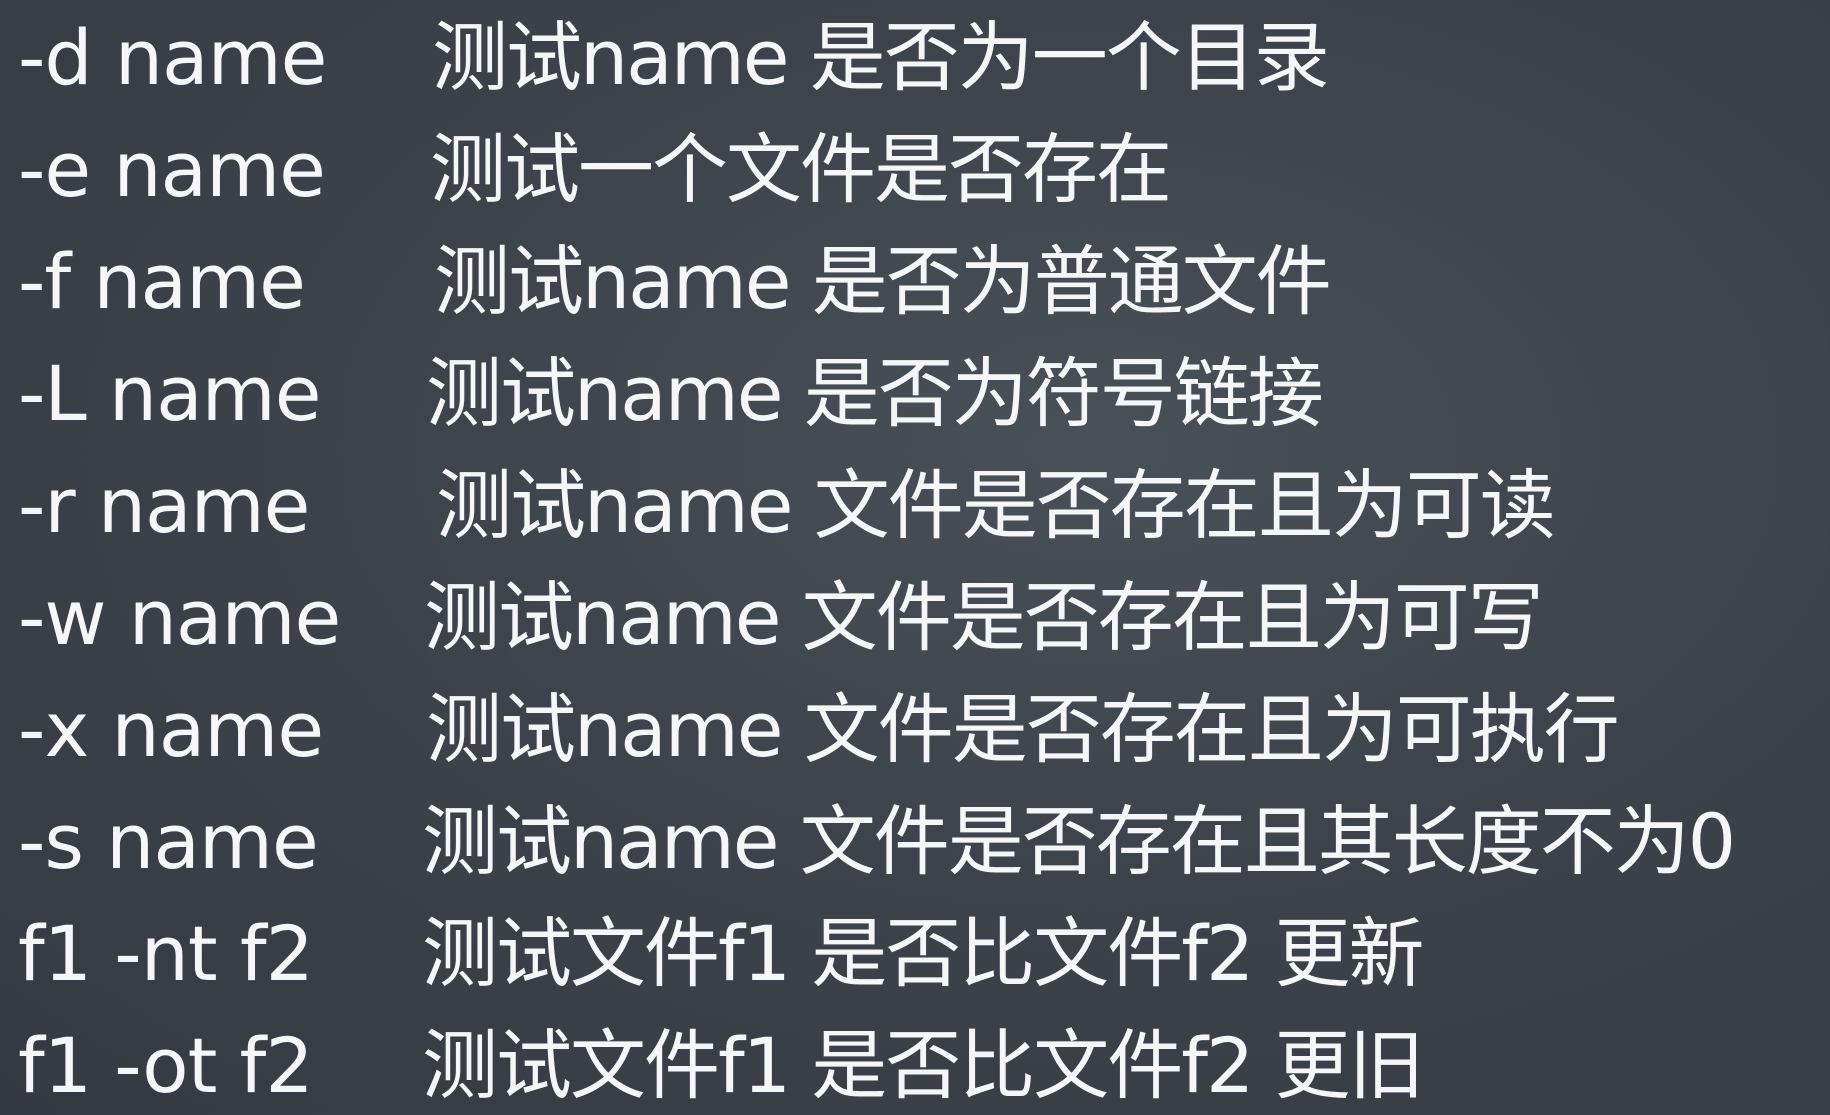 This screenshot has width=1830, height=1115. I want to click on operator-row-ot: f1 -ot f2 测试文件f1 是否比文件f2 更旧, so click(915, 1062).